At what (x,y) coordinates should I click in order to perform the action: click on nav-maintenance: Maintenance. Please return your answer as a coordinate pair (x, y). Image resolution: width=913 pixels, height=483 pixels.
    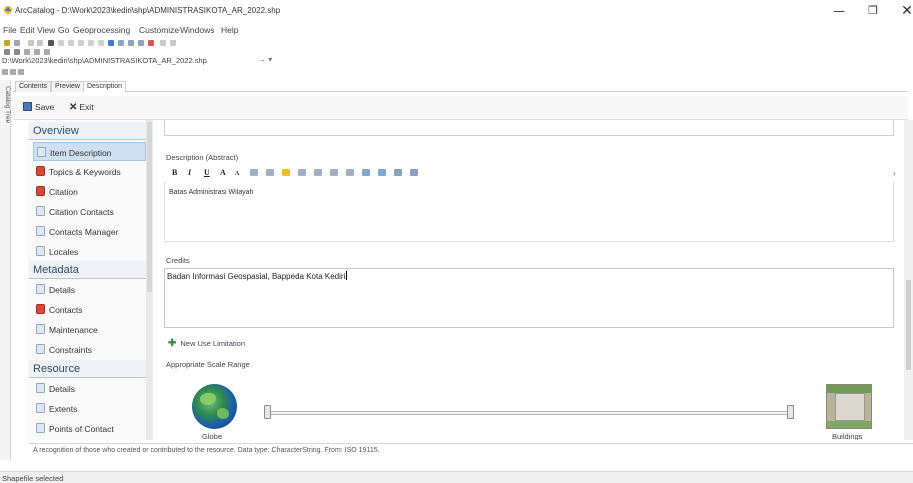
    Looking at the image, I should click on (89, 329).